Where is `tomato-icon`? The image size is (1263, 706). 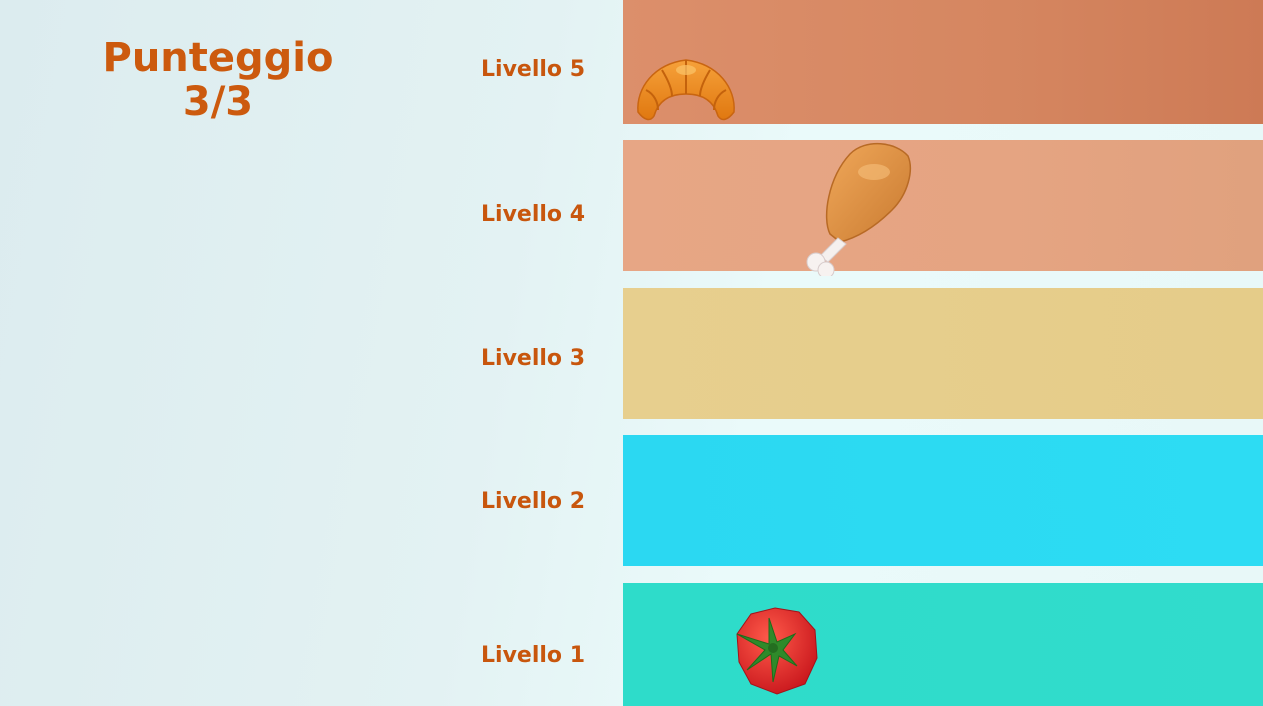
tomato-icon is located at coordinates (776, 650).